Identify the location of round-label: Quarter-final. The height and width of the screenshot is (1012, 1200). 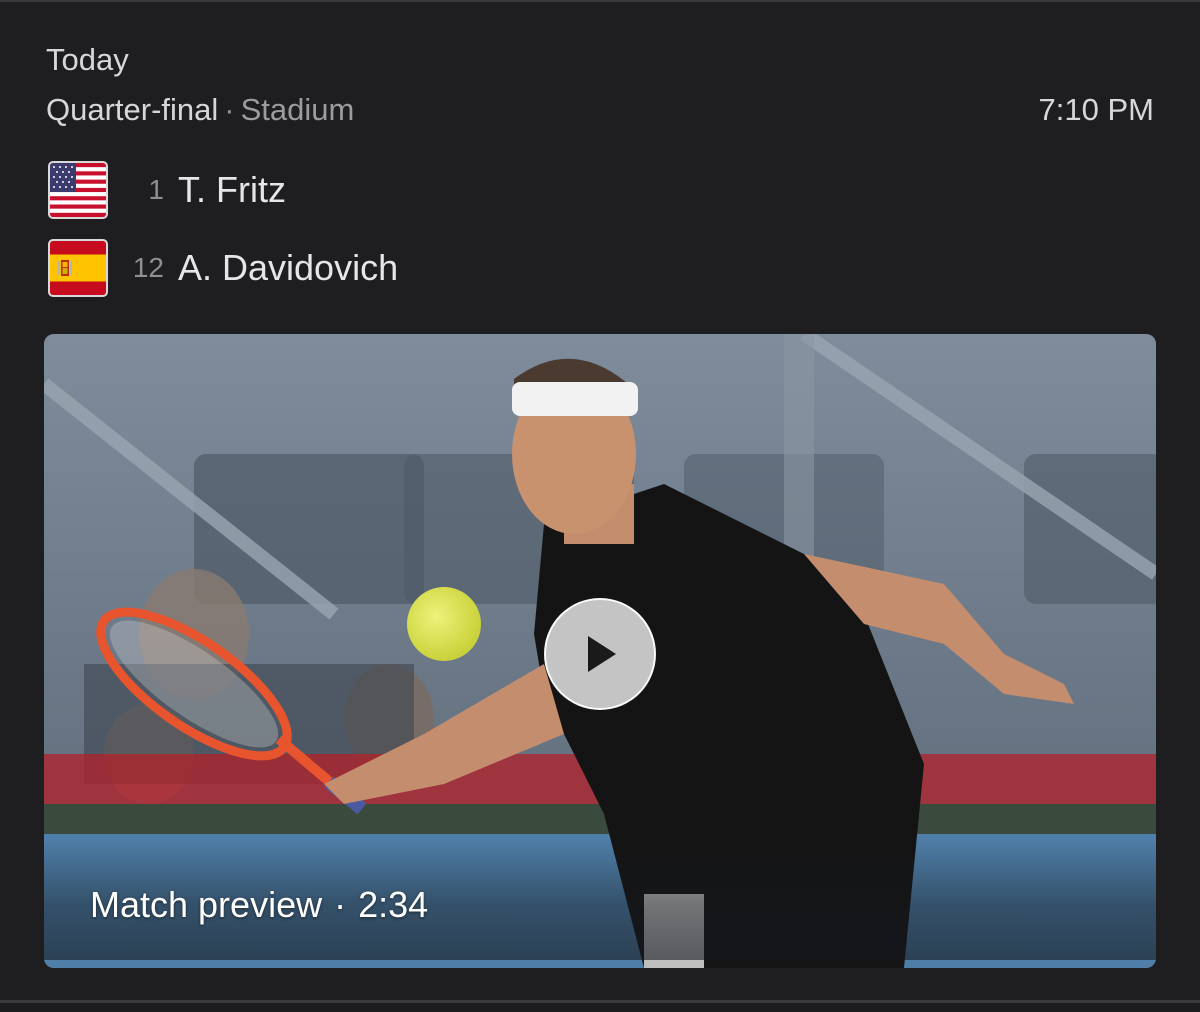
(132, 109).